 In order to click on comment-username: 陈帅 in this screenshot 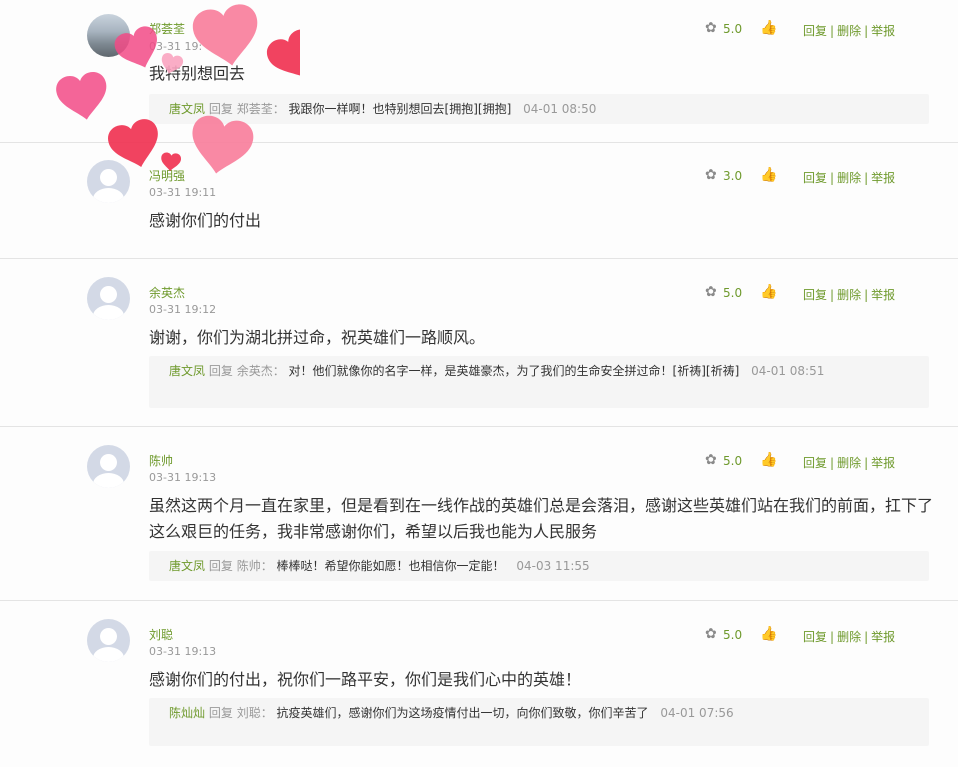, I will do `click(161, 460)`.